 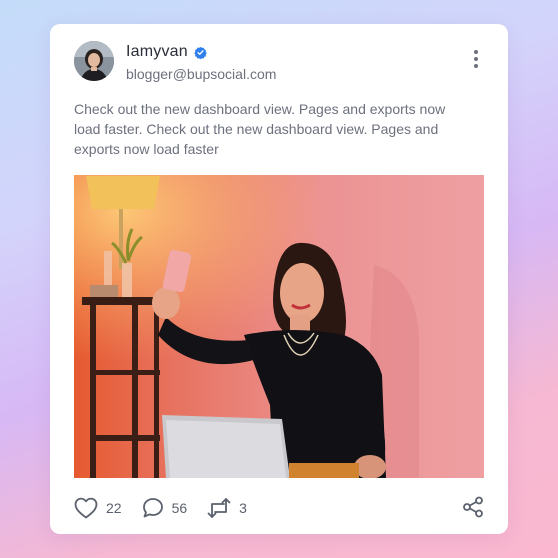 I want to click on repost-button: 3, so click(x=227, y=508).